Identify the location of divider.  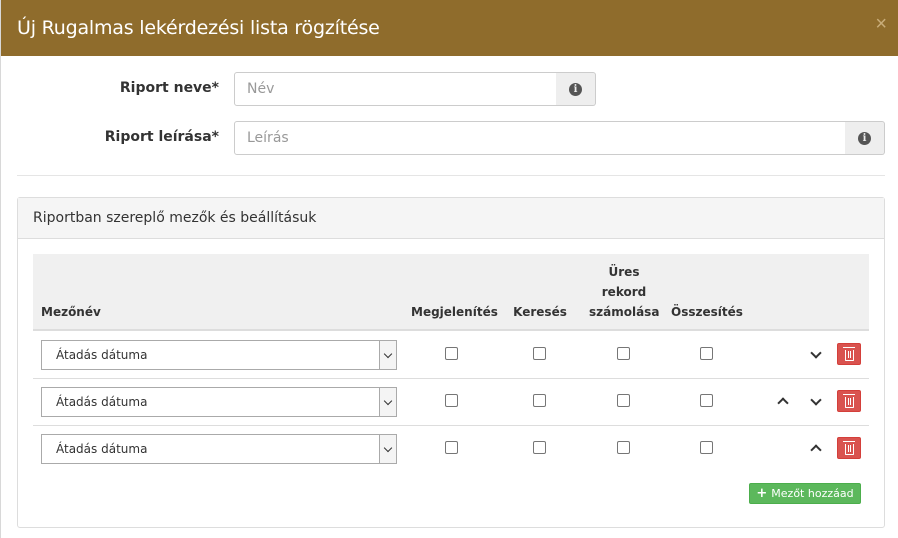
(451, 175).